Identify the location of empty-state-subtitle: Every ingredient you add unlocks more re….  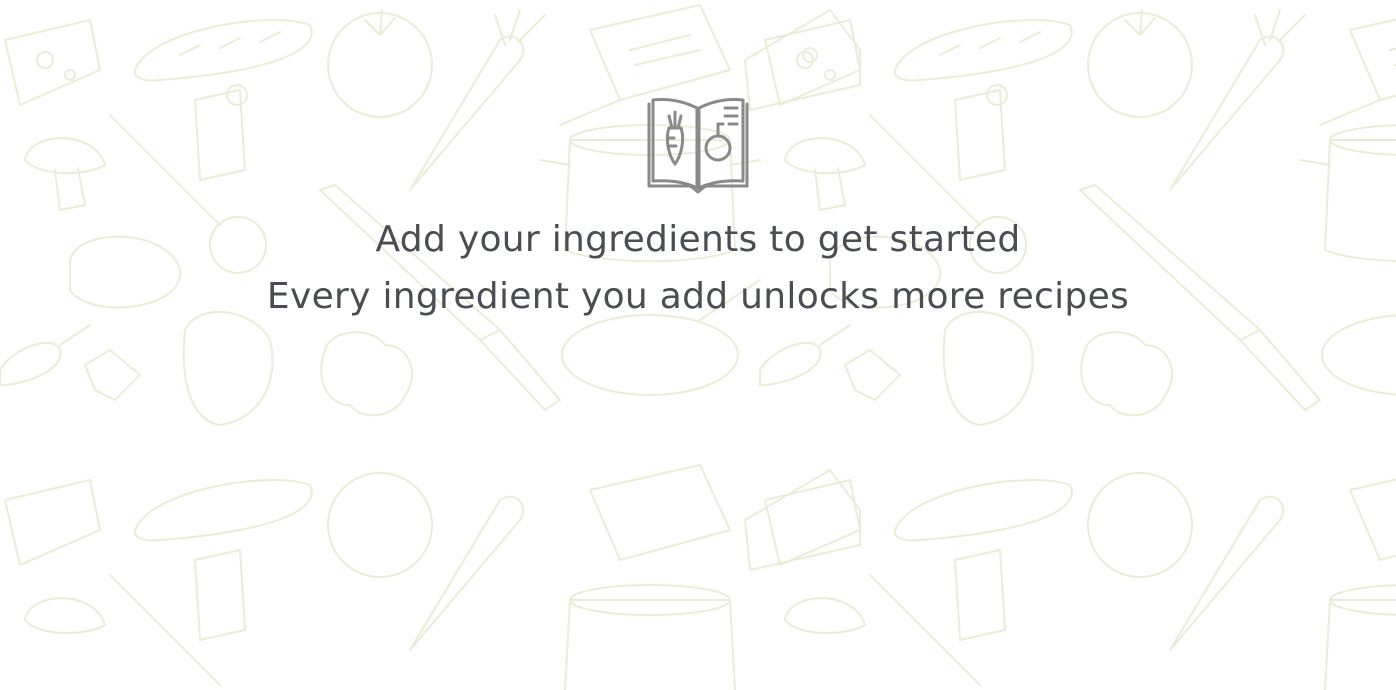
(698, 296).